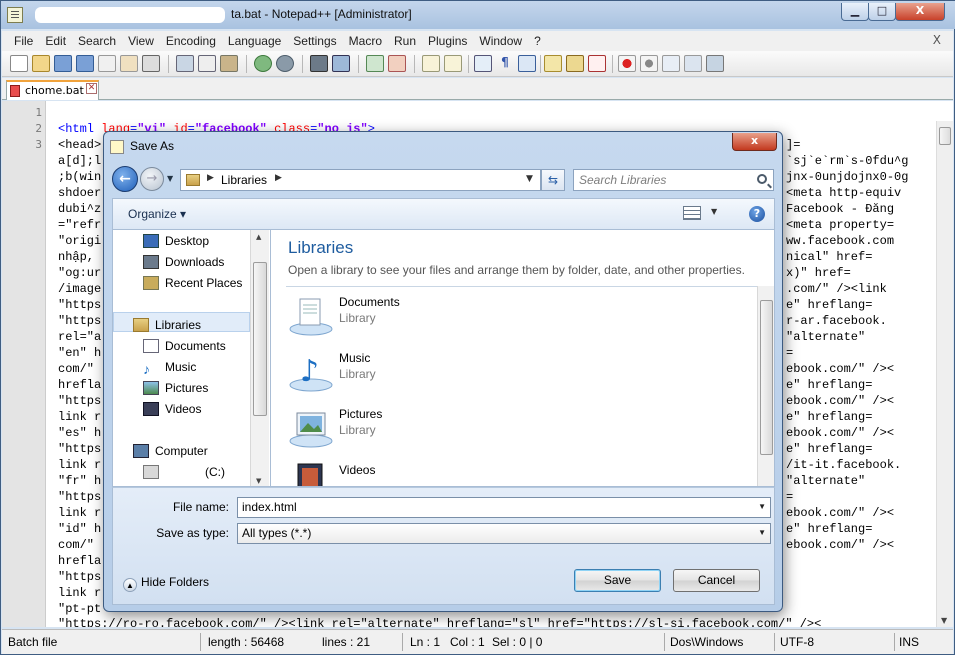 Image resolution: width=955 pixels, height=655 pixels. I want to click on tab-label: chome.bat, so click(54, 90).